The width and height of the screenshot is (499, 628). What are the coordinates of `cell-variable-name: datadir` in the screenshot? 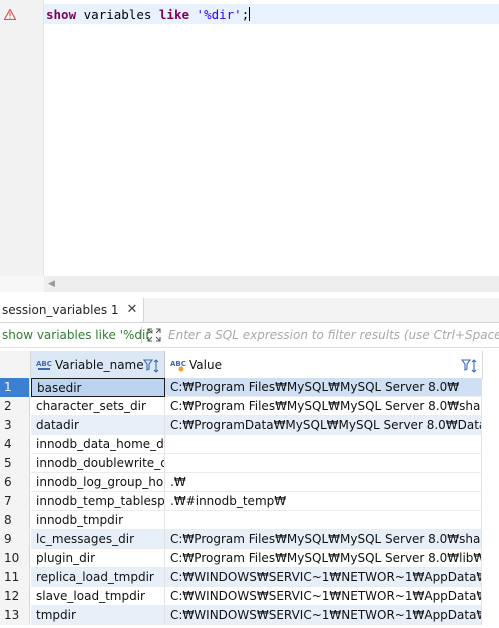 It's located at (98, 425).